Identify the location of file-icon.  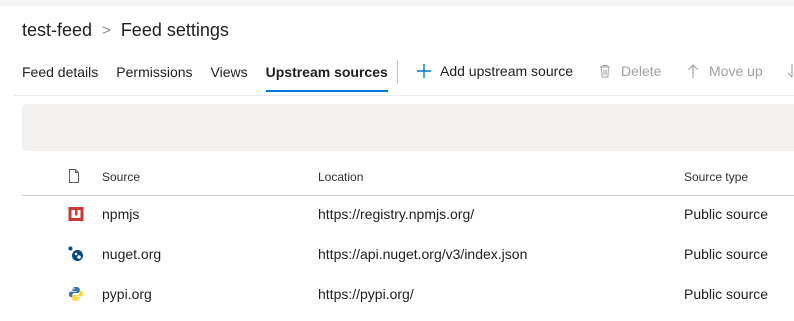
(74, 176).